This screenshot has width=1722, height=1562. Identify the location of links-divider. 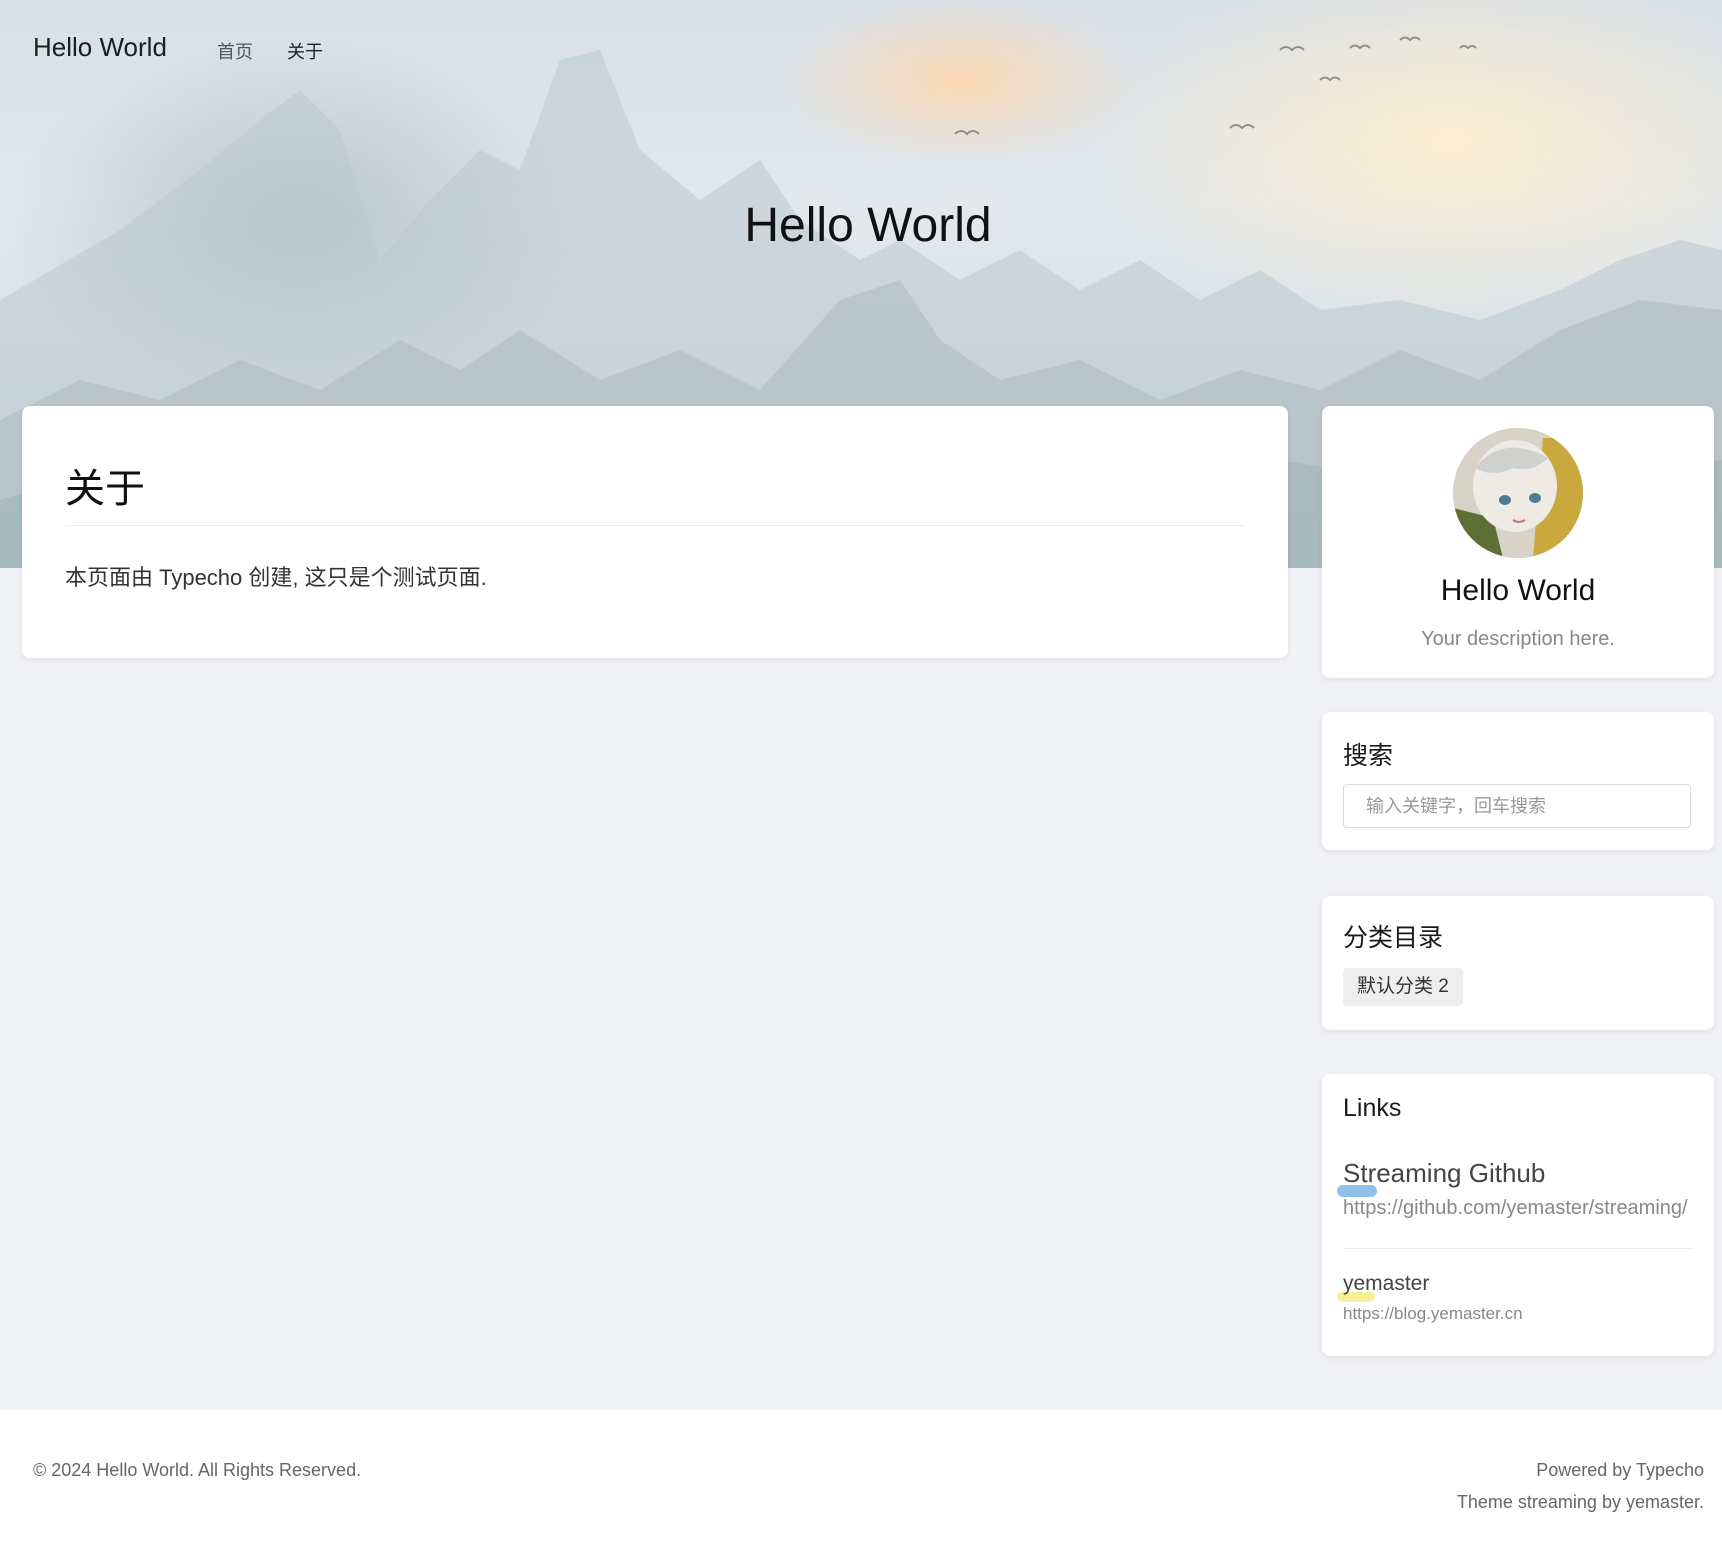
(1518, 1248).